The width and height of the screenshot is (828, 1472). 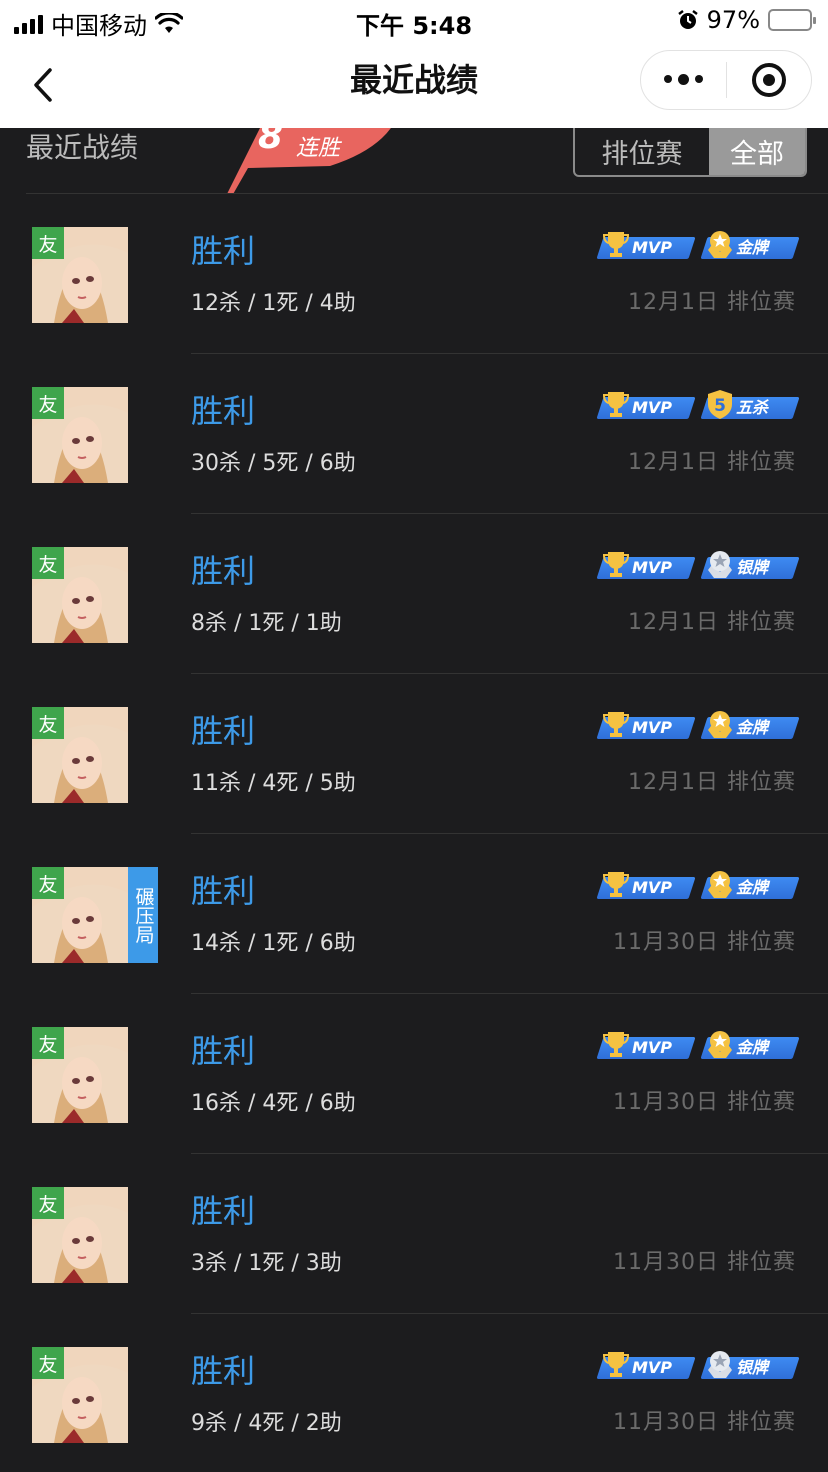 What do you see at coordinates (318, 148) in the screenshot?
I see `streak-label: 连胜` at bounding box center [318, 148].